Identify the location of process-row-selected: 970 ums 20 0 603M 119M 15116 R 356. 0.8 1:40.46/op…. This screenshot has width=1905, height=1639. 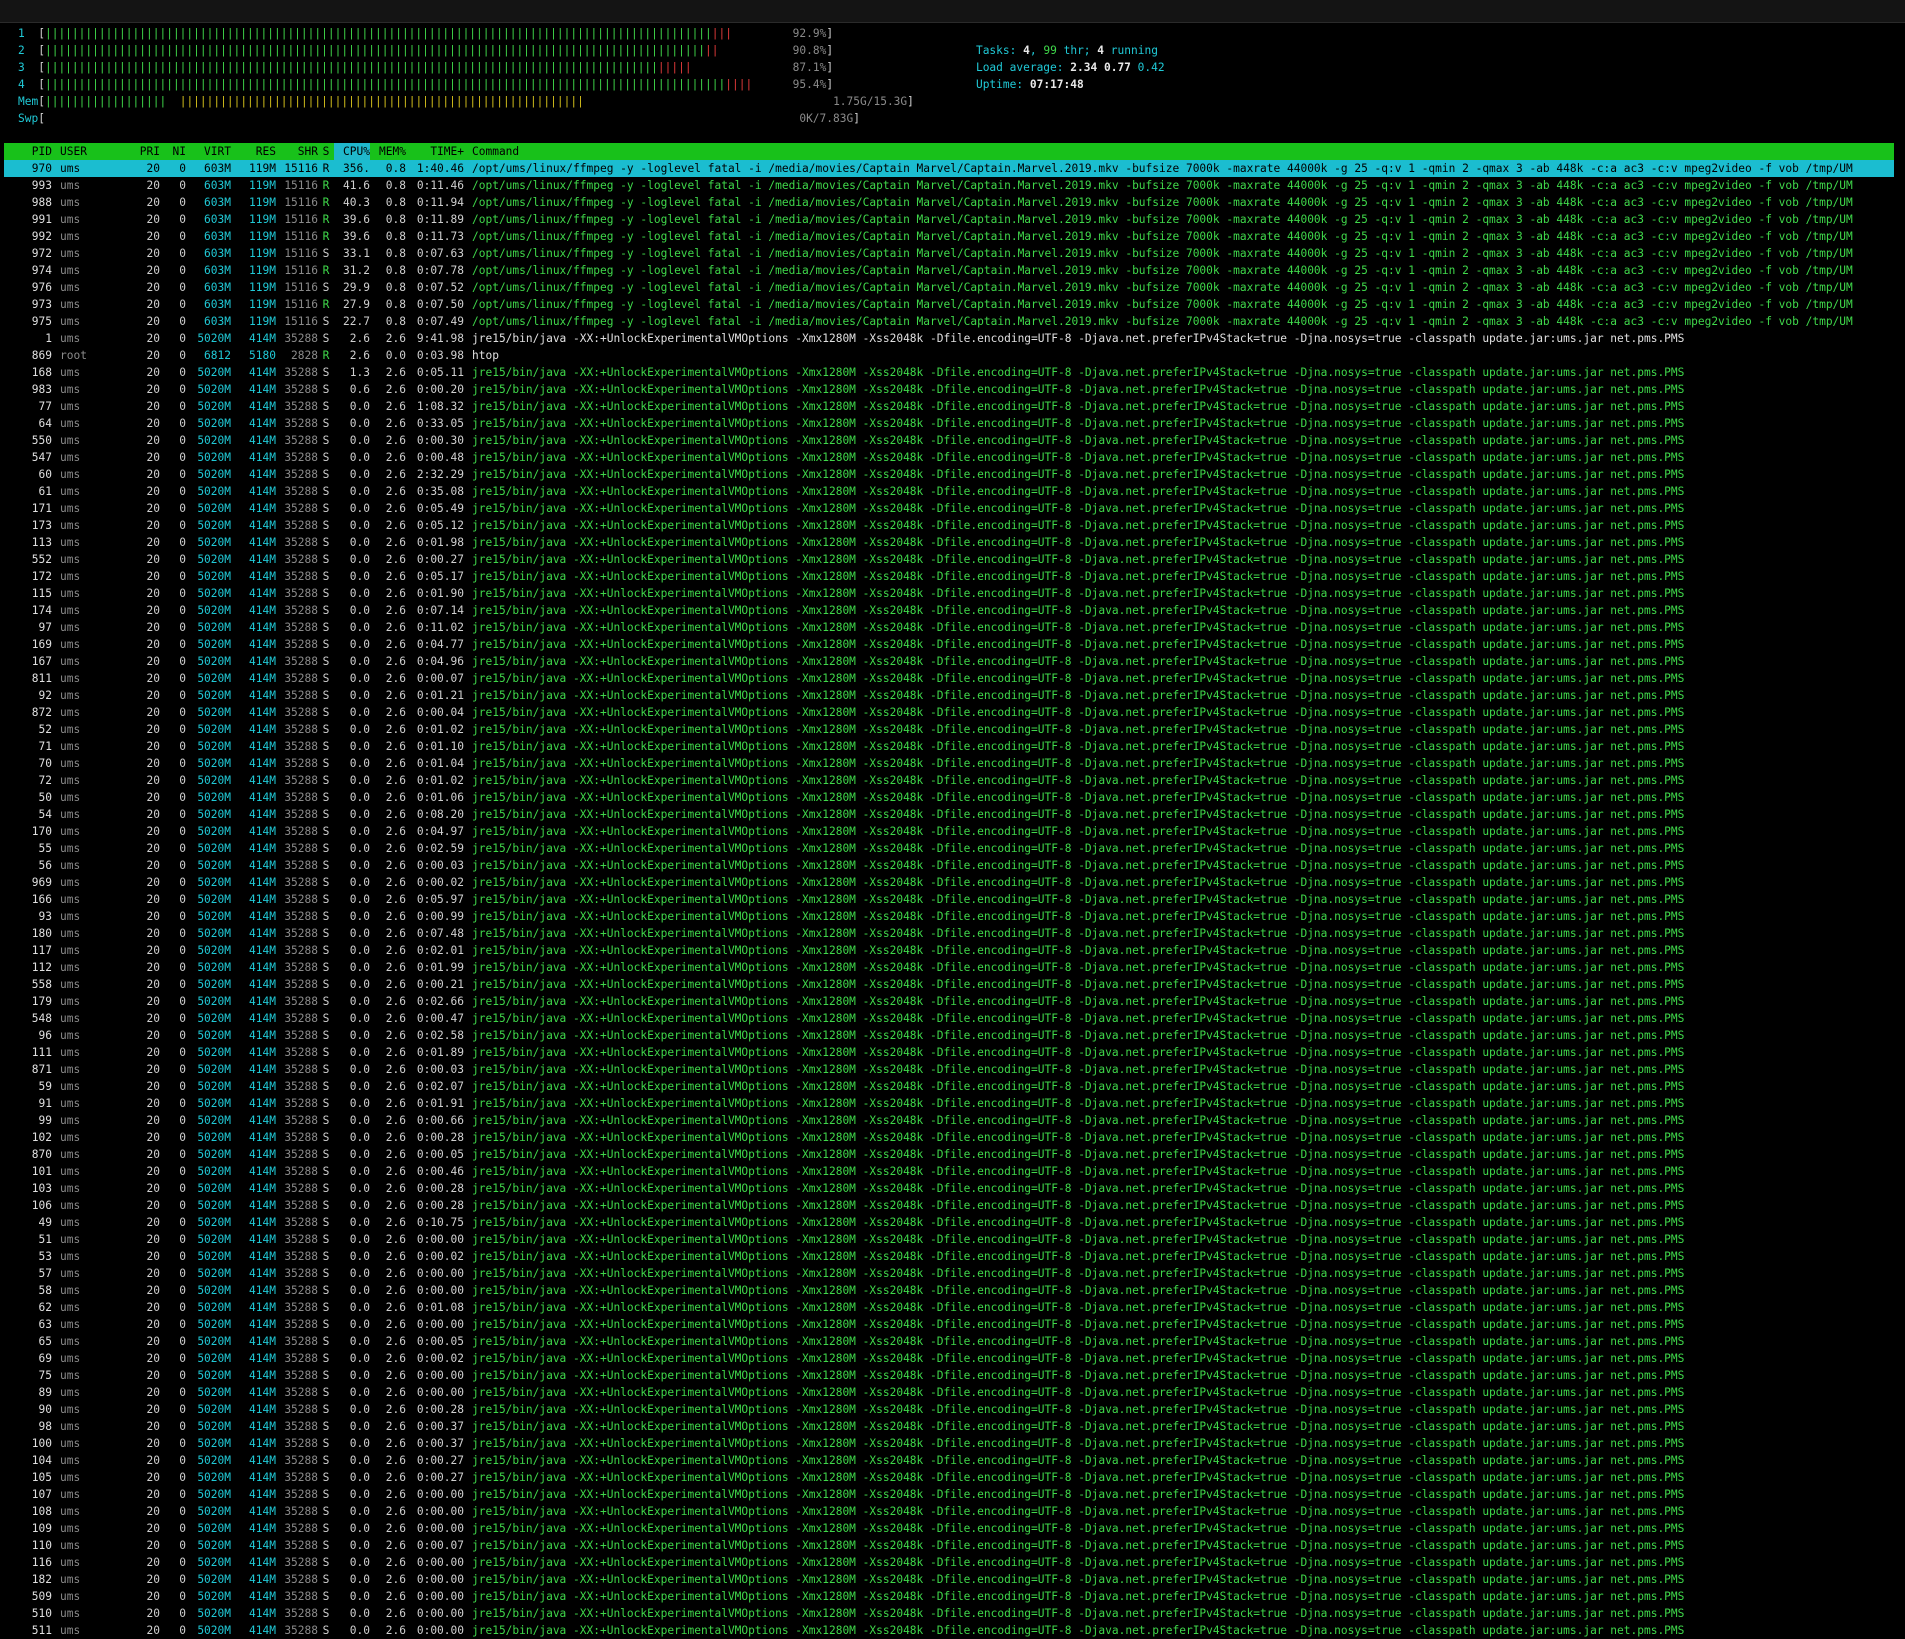
(949, 168).